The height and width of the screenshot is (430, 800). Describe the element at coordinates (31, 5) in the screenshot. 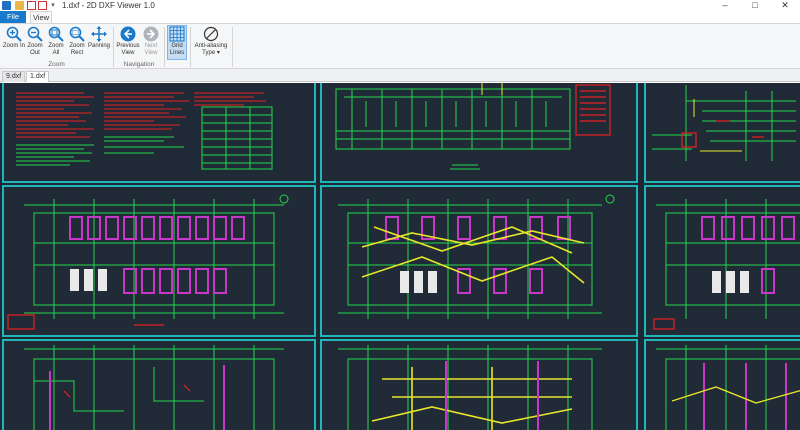

I see `file-icon` at that location.